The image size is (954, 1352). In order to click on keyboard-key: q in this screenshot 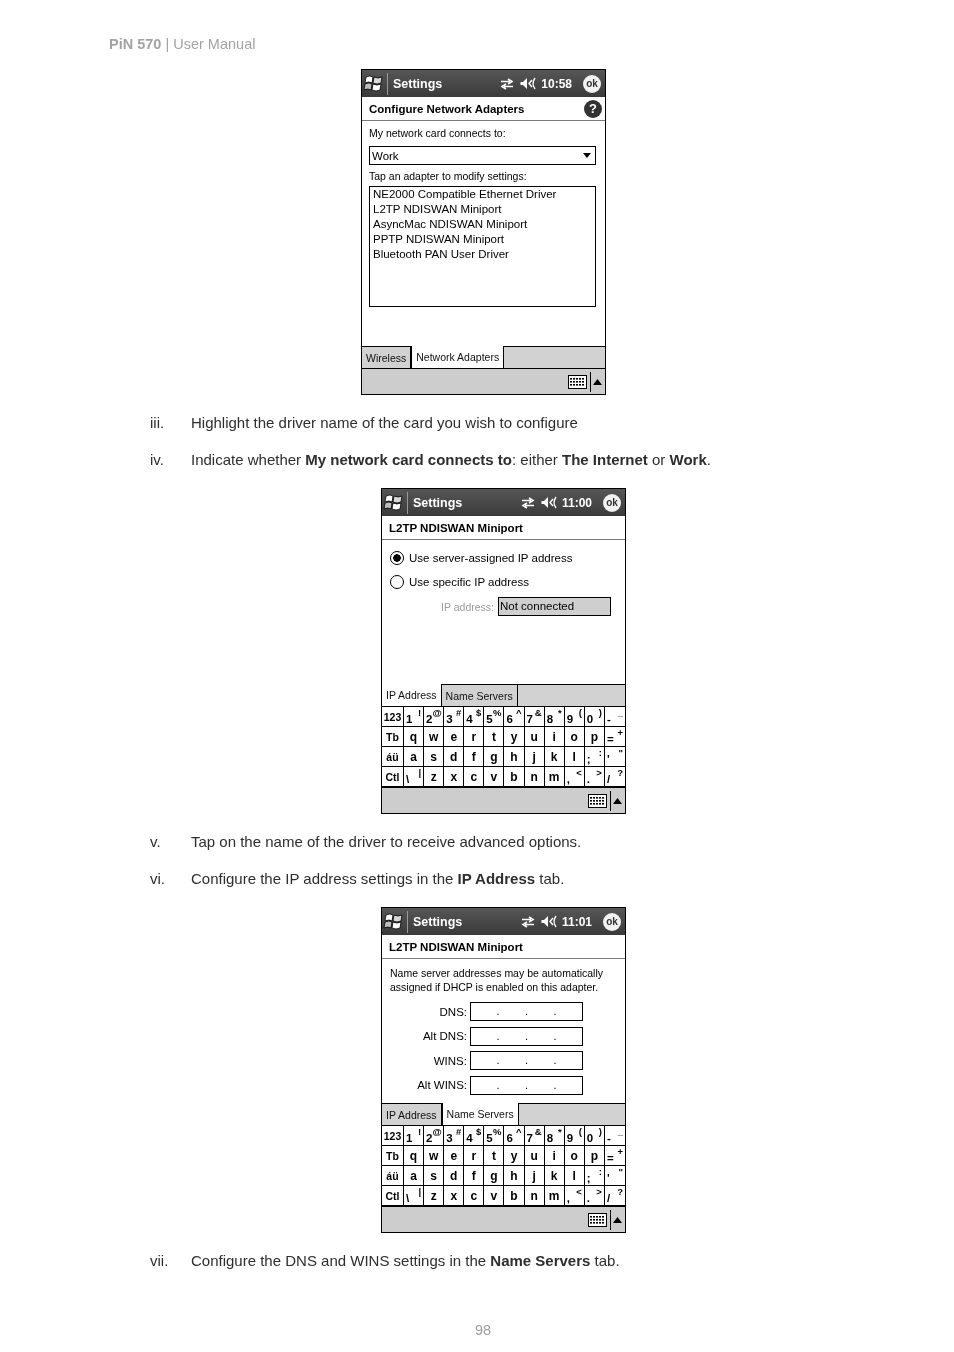, I will do `click(414, 737)`.